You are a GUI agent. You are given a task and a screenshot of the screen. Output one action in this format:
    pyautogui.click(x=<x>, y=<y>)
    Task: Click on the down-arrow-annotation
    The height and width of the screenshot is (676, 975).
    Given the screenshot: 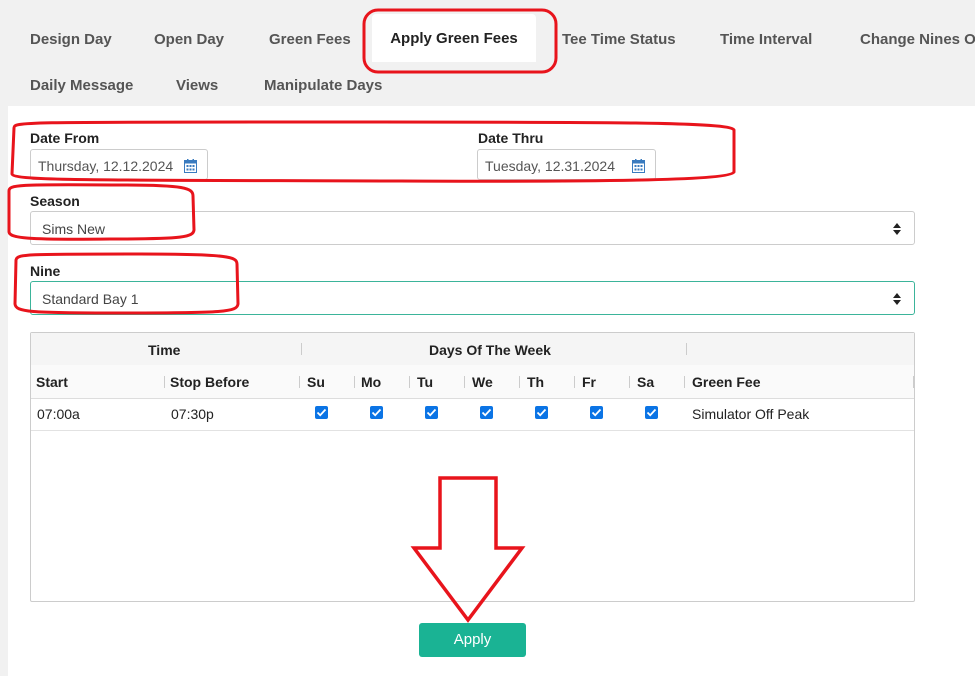 What is the action you would take?
    pyautogui.click(x=468, y=549)
    